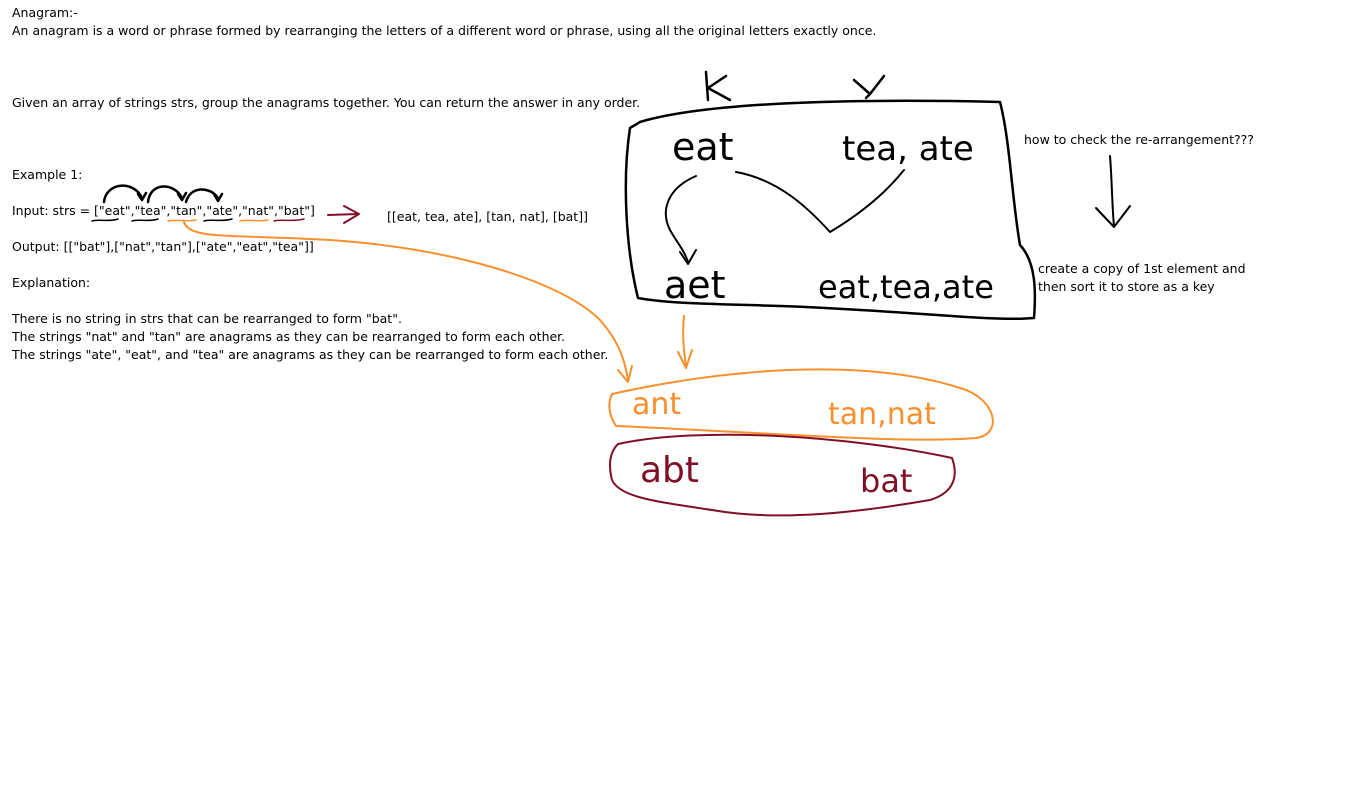  What do you see at coordinates (685, 342) in the screenshot?
I see `orange-down-arrow` at bounding box center [685, 342].